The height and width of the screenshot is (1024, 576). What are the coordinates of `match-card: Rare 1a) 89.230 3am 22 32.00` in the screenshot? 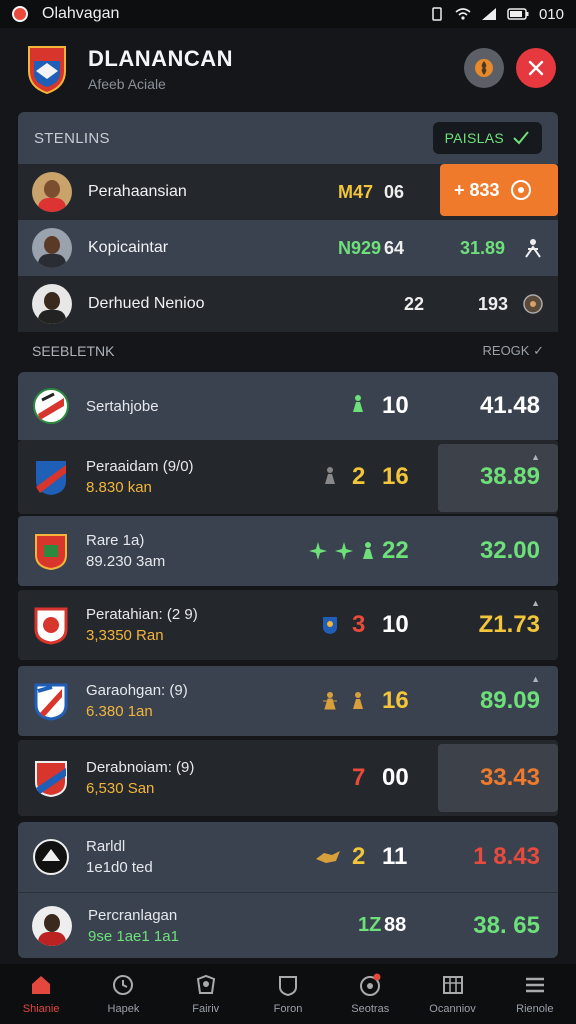 It's located at (288, 551).